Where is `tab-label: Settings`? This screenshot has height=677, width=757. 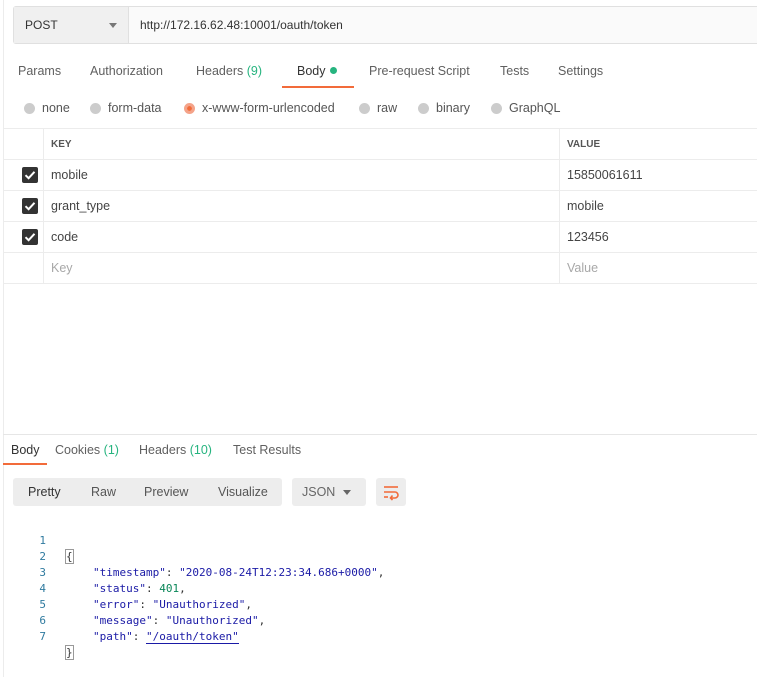
tab-label: Settings is located at coordinates (581, 71).